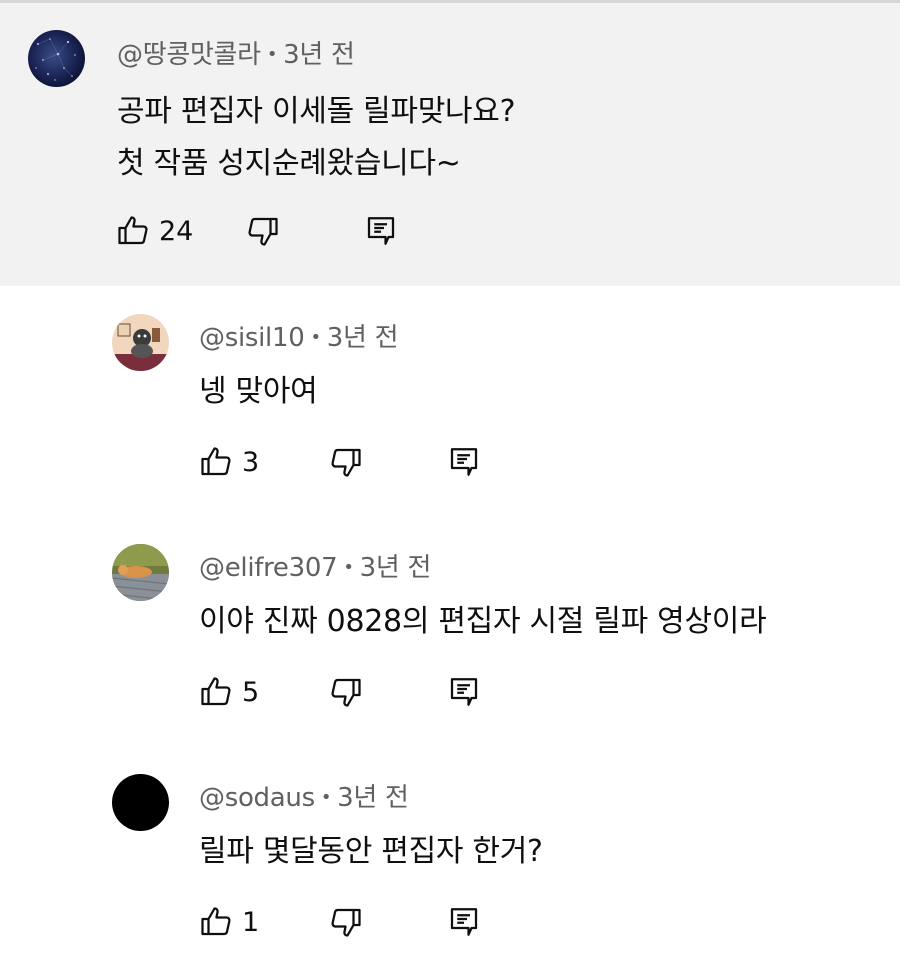 The width and height of the screenshot is (900, 970). I want to click on like-count: 5, so click(251, 692).